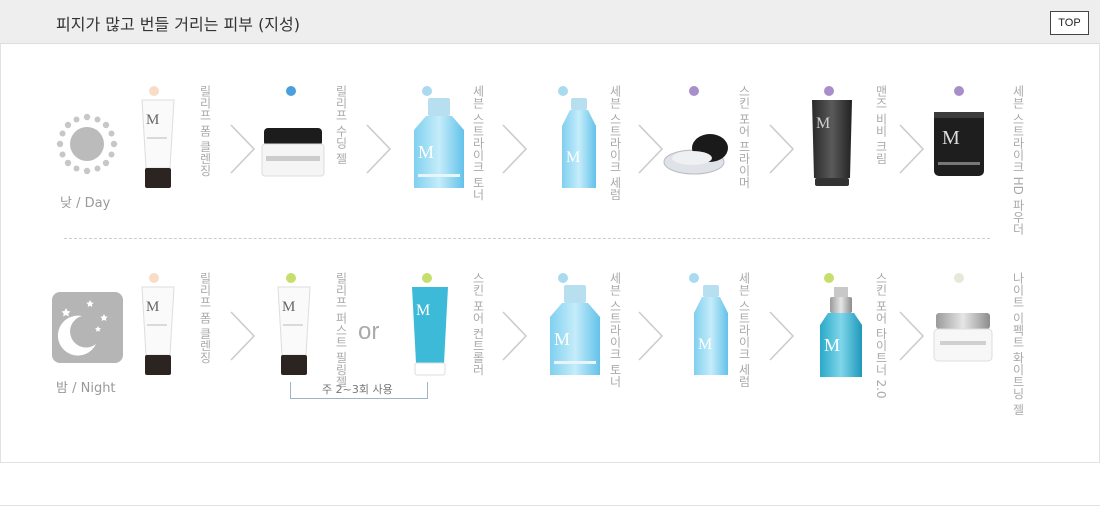  I want to click on moon-icon, so click(87, 327).